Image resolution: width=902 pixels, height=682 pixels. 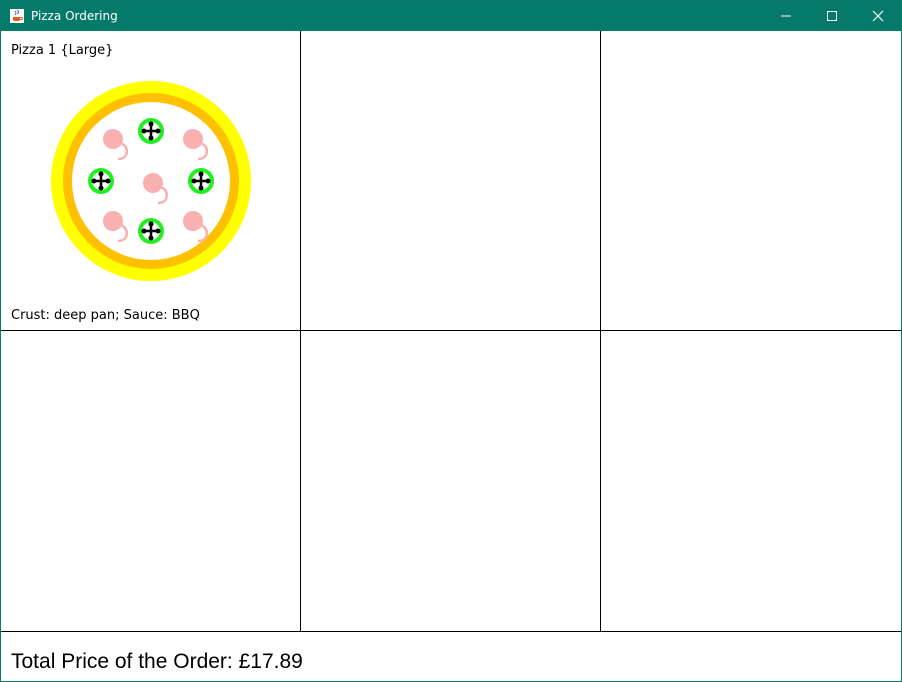 I want to click on minimize-icon, so click(x=786, y=16).